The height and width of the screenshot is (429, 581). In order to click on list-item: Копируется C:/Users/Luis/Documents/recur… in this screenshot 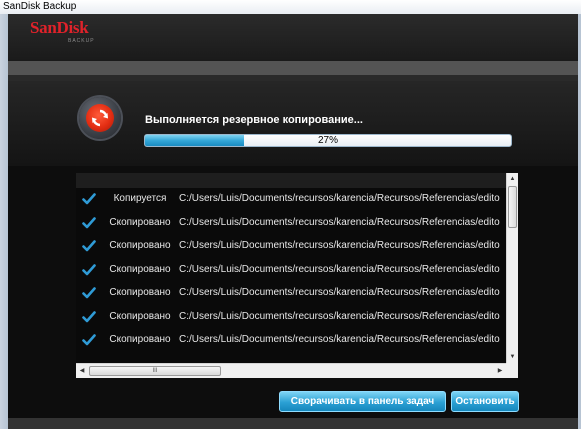, I will do `click(291, 200)`.